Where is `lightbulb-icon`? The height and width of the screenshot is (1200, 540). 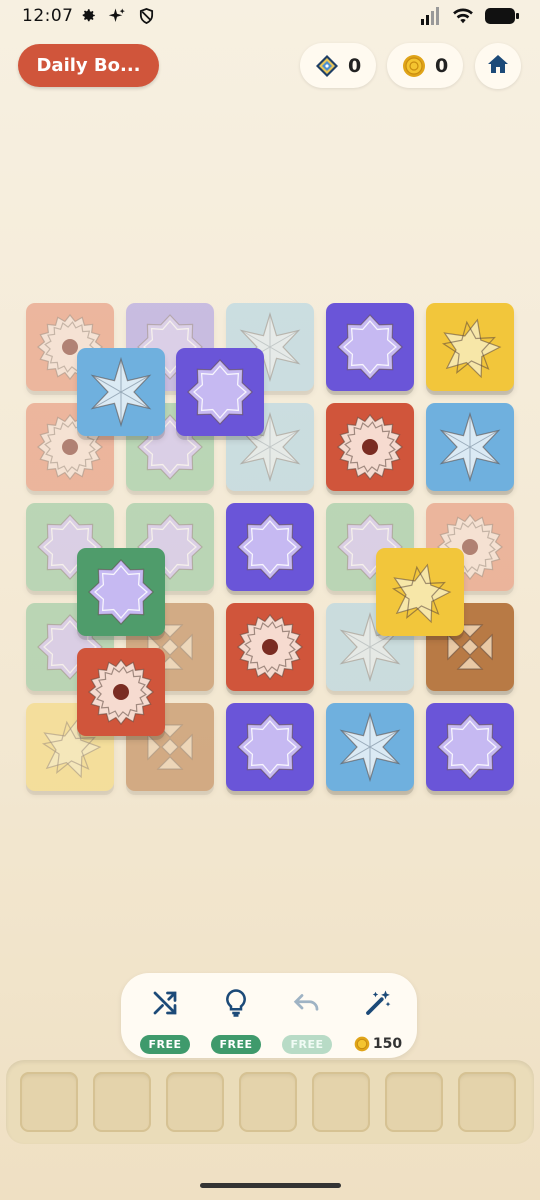 lightbulb-icon is located at coordinates (236, 1005).